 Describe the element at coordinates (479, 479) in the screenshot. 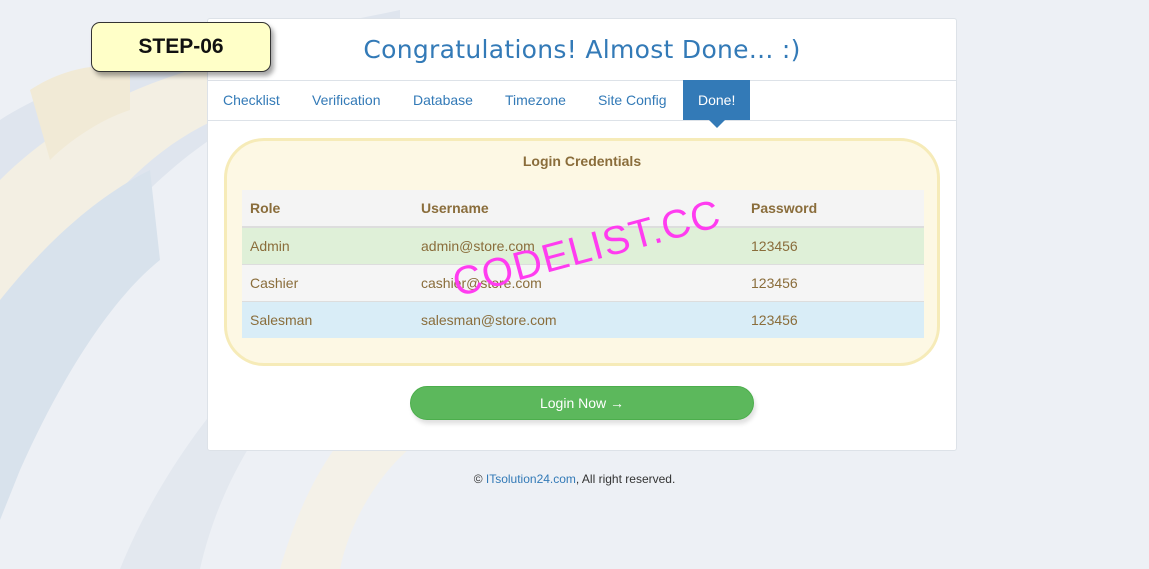

I see `footer-copyright: ©` at that location.